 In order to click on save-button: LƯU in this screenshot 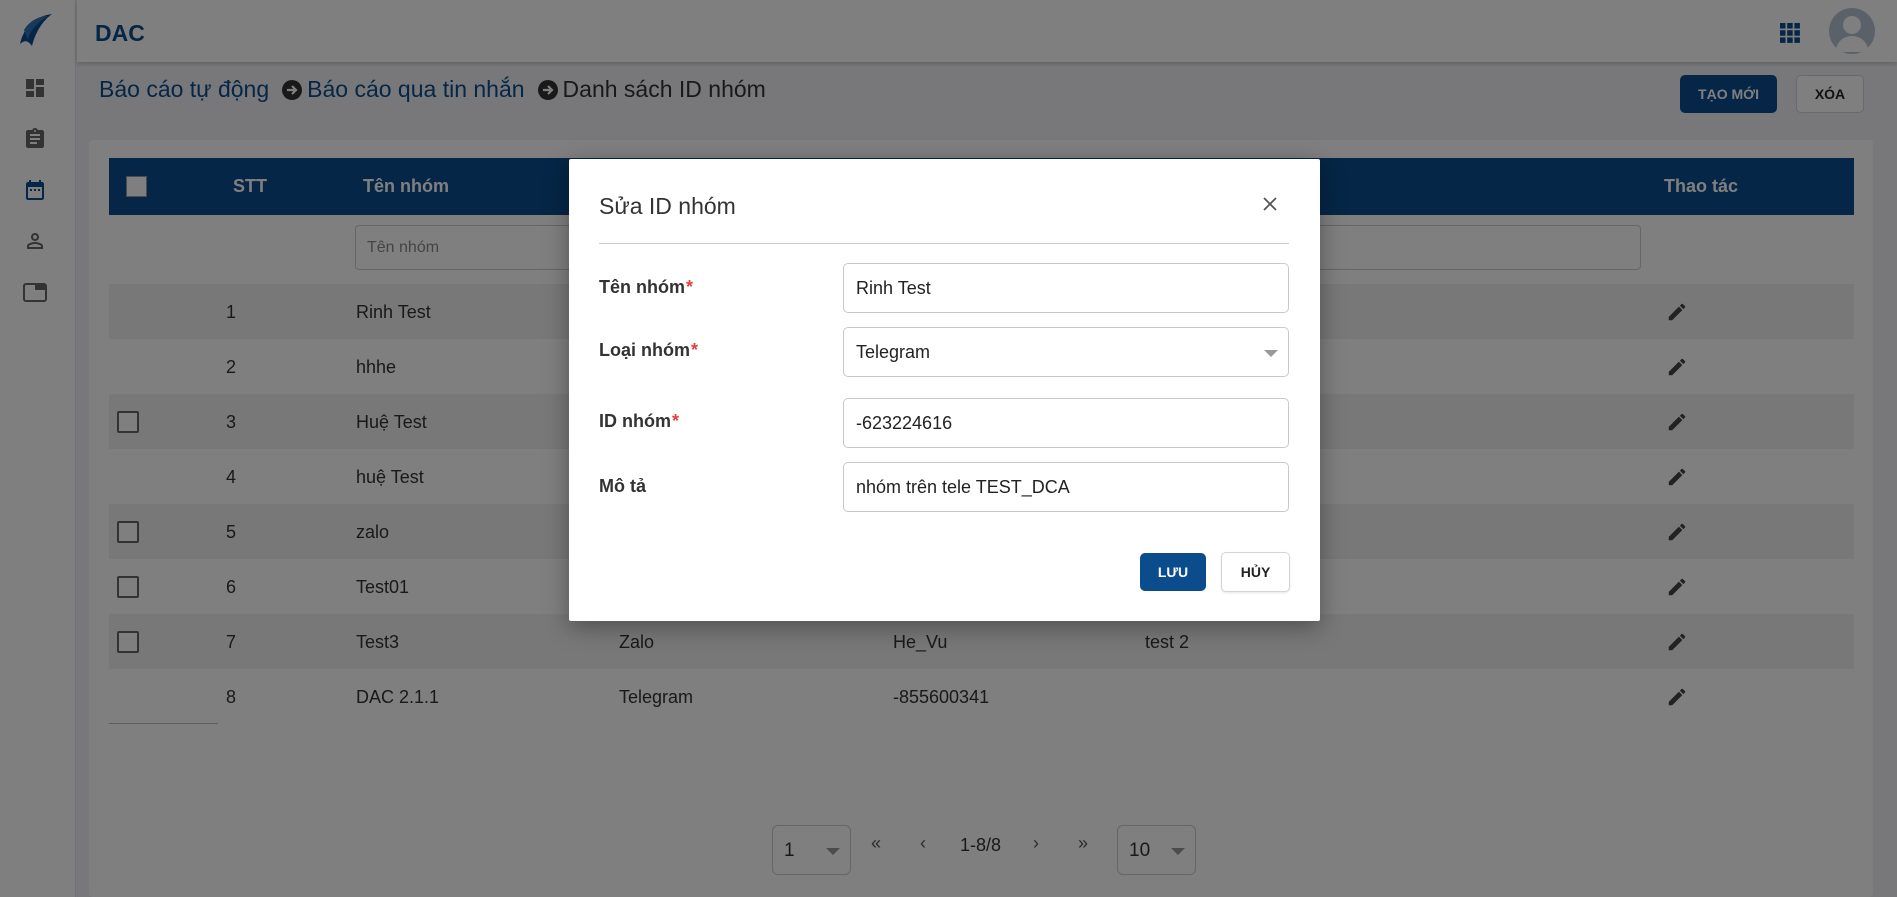, I will do `click(1173, 572)`.